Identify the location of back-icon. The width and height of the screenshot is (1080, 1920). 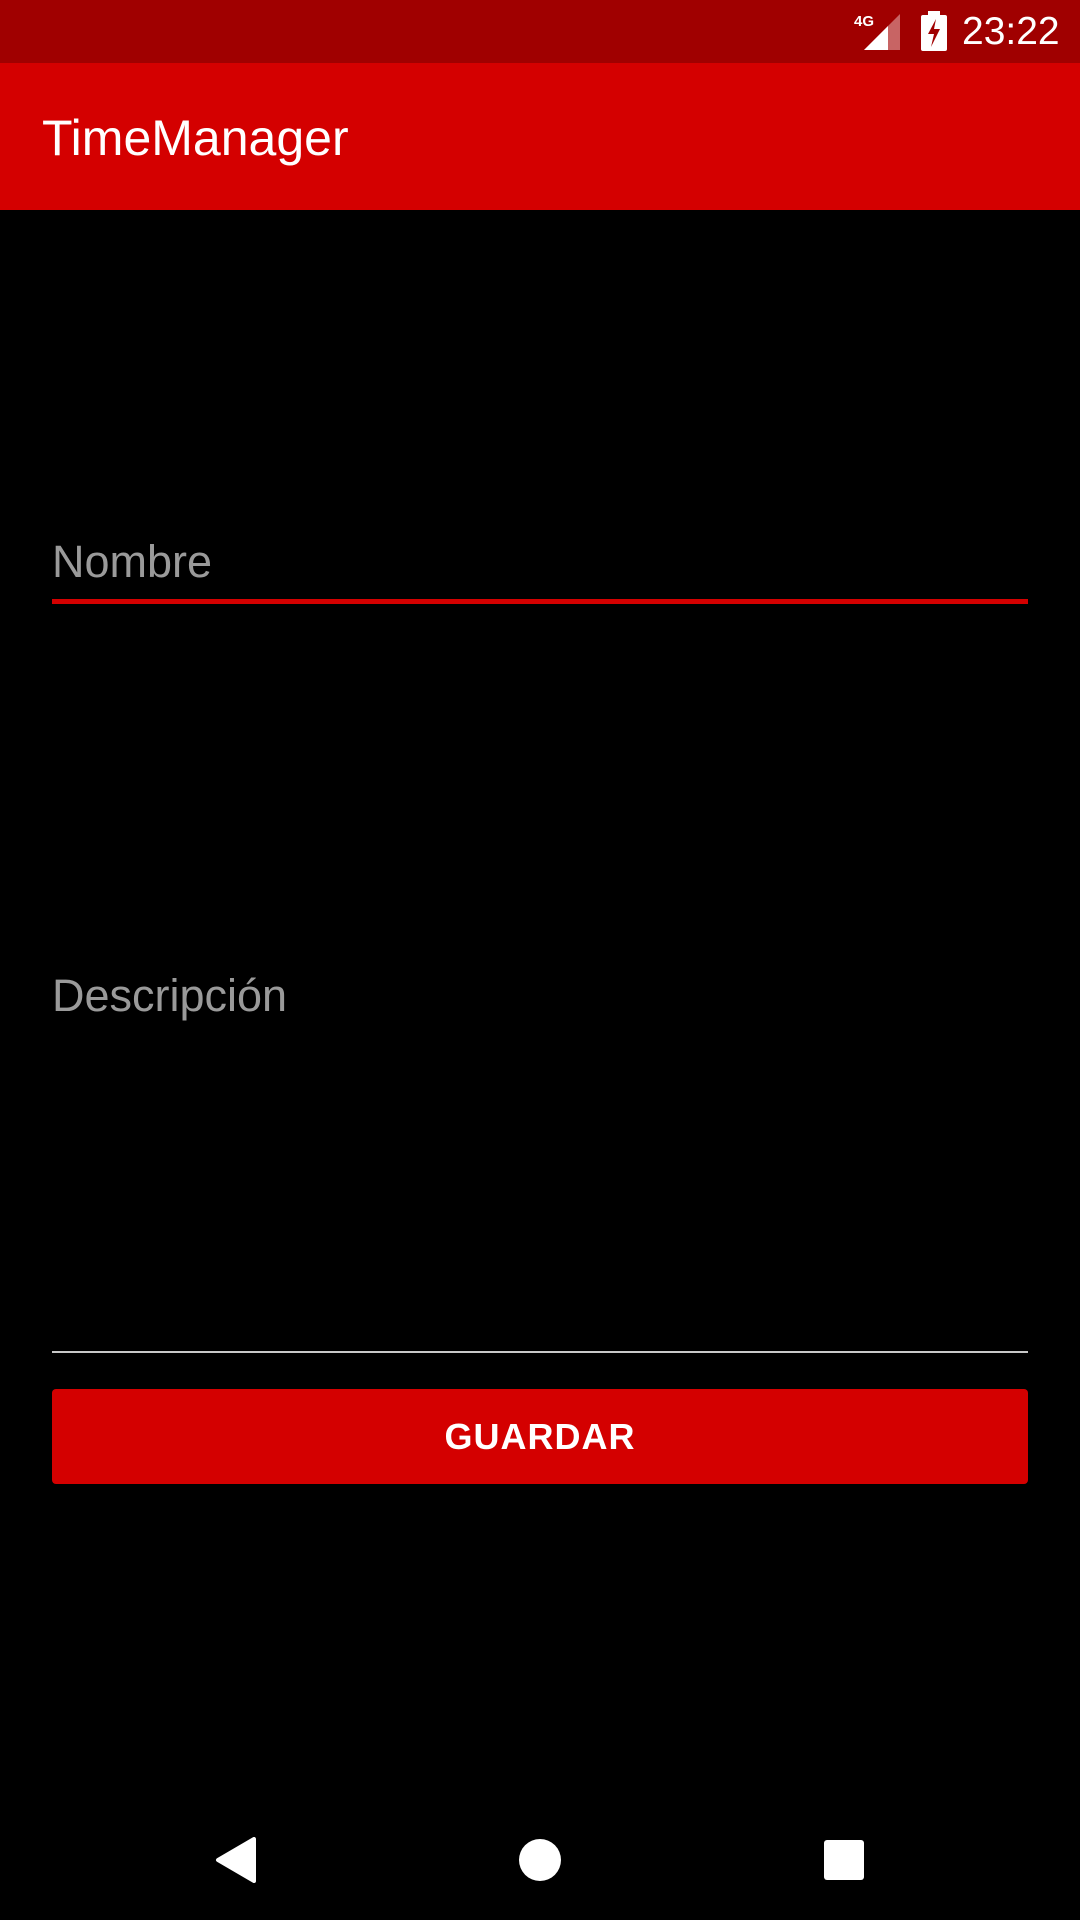
(236, 1860).